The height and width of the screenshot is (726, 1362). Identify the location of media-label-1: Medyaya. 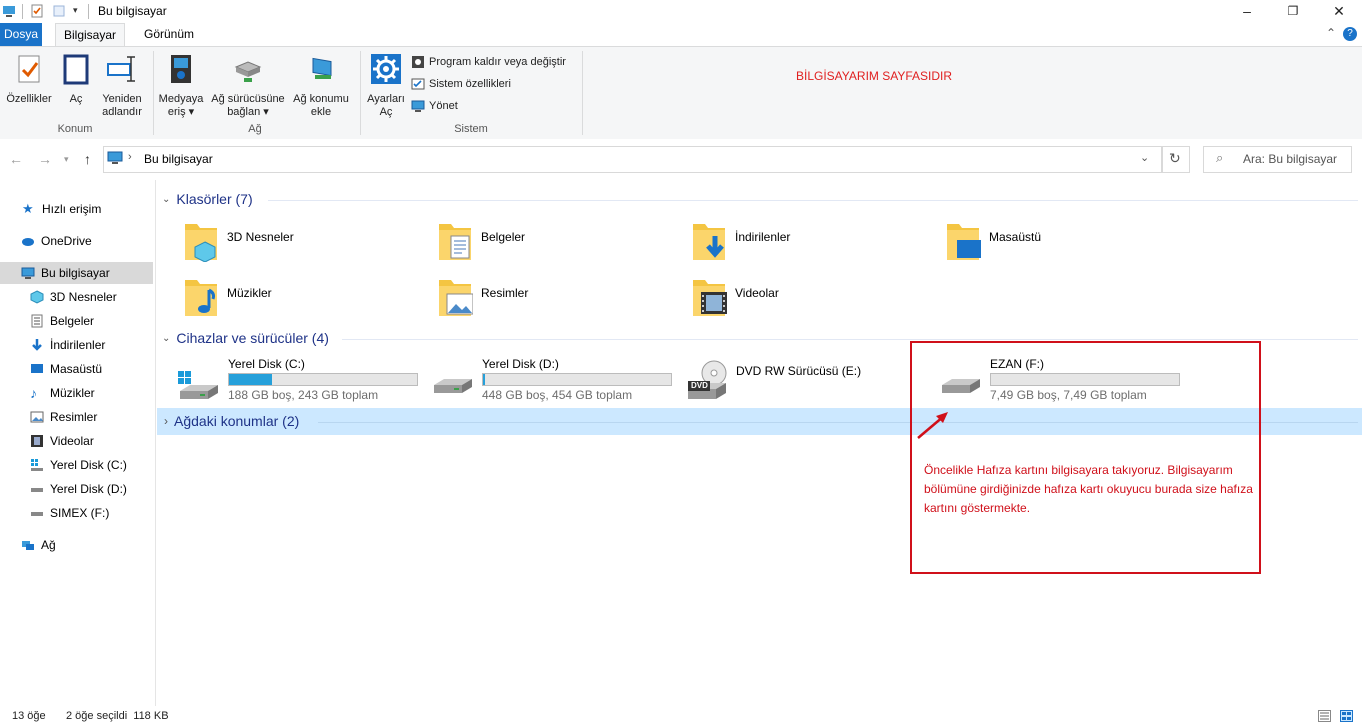
(181, 99).